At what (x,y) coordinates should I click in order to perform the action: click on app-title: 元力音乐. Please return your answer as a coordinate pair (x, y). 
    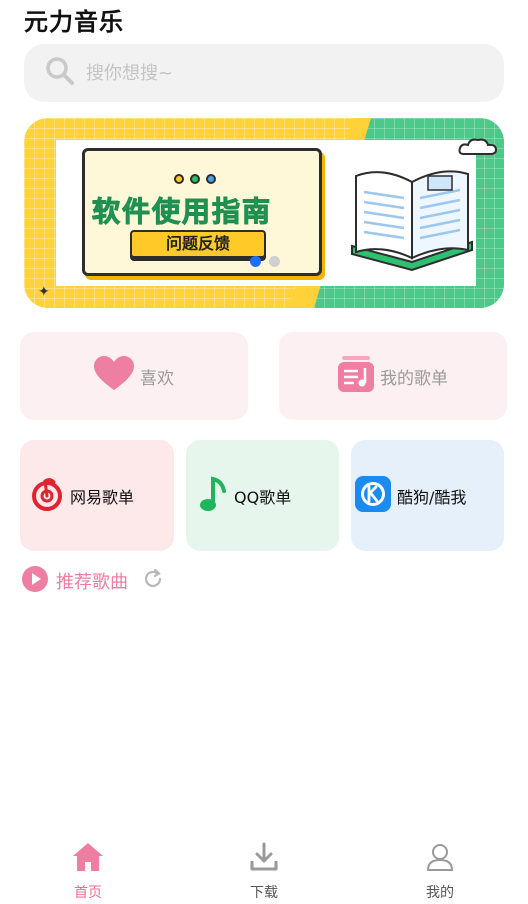
    Looking at the image, I should click on (74, 22).